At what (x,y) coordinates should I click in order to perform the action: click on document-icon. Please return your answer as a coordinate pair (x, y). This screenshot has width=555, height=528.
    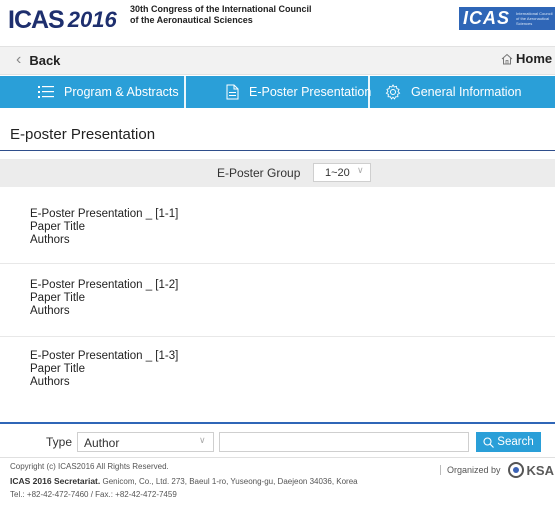
    Looking at the image, I should click on (232, 92).